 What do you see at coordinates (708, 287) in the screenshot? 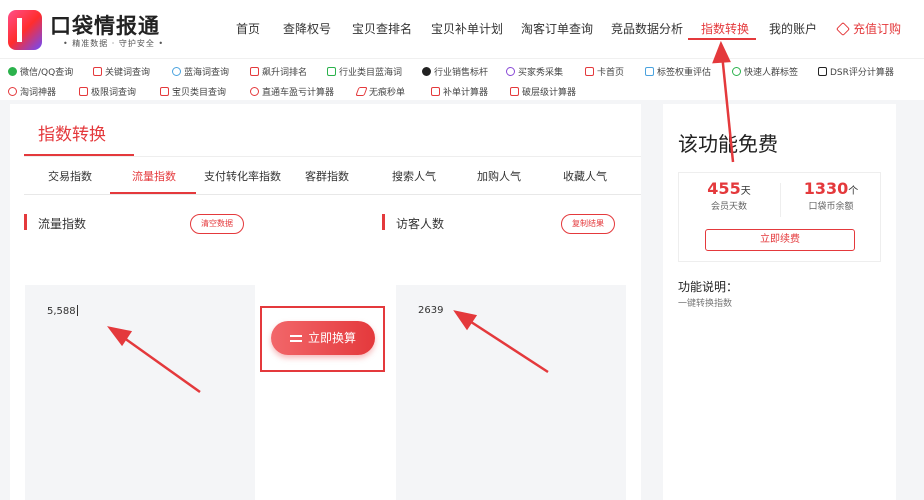
I see `feature-description-title: 功能说明：` at bounding box center [708, 287].